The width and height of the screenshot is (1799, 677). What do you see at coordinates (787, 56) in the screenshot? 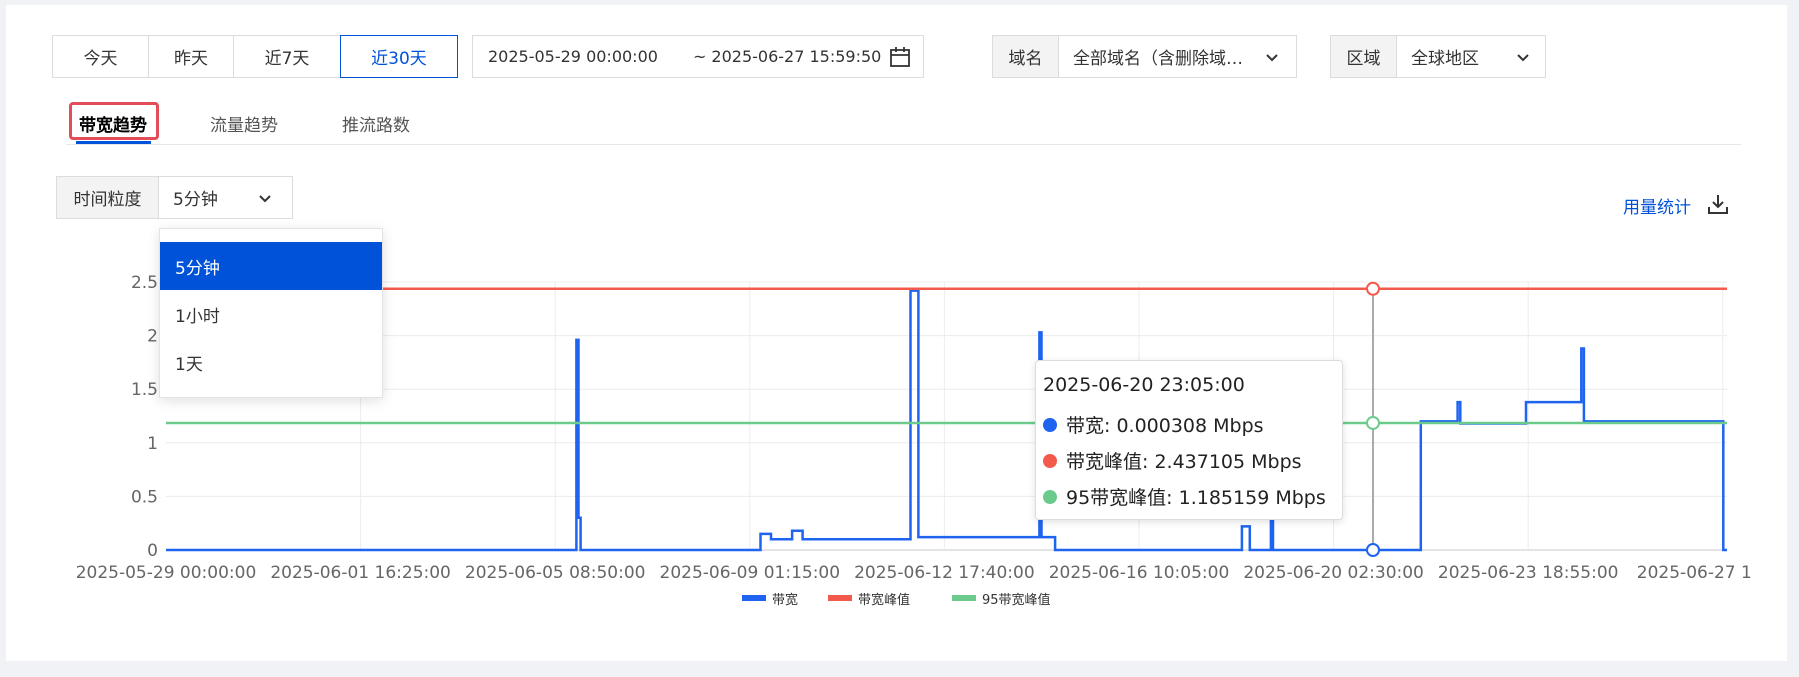
I see `date-end: ~ 2025-06-27 15:59:50` at bounding box center [787, 56].